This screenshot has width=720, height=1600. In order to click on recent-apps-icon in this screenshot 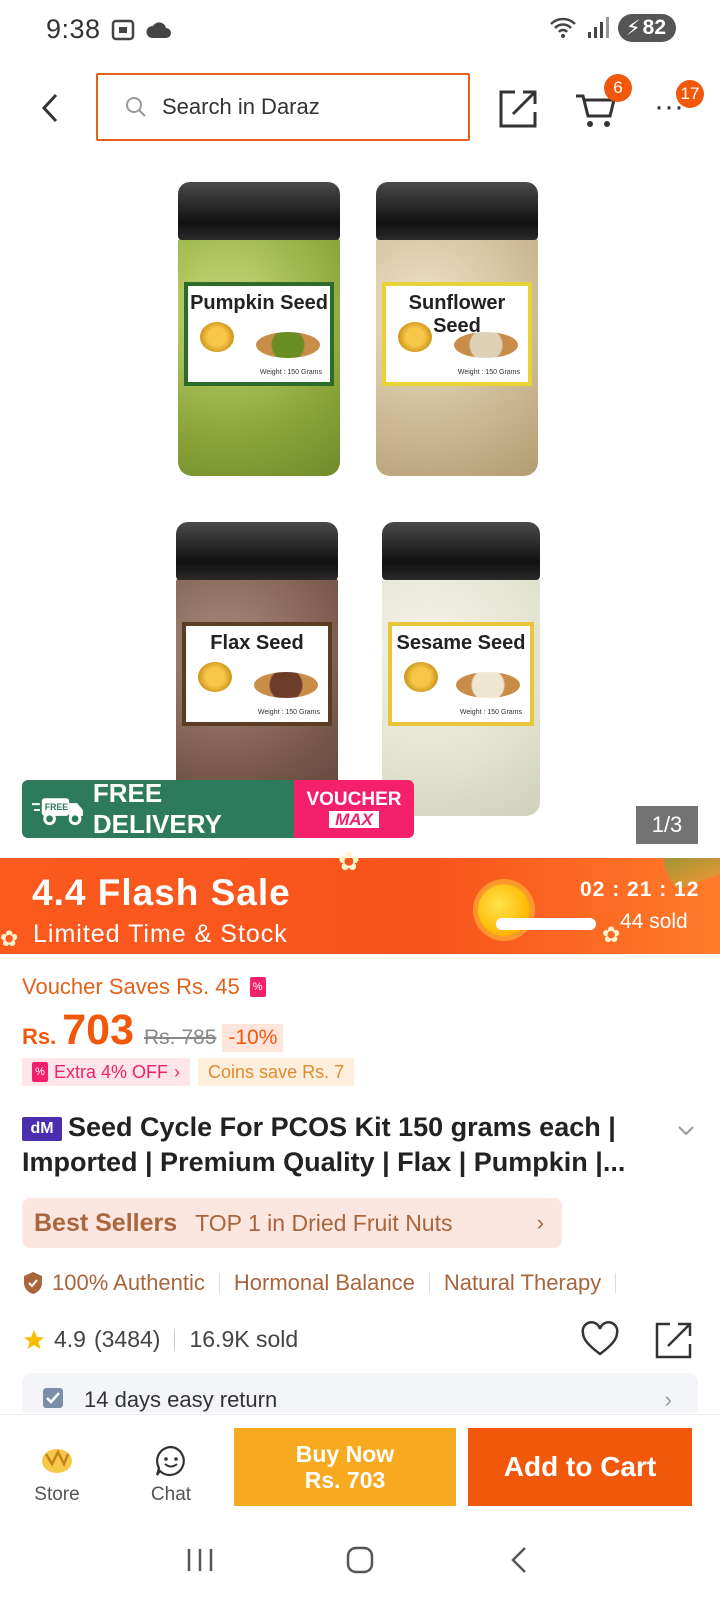, I will do `click(200, 1559)`.